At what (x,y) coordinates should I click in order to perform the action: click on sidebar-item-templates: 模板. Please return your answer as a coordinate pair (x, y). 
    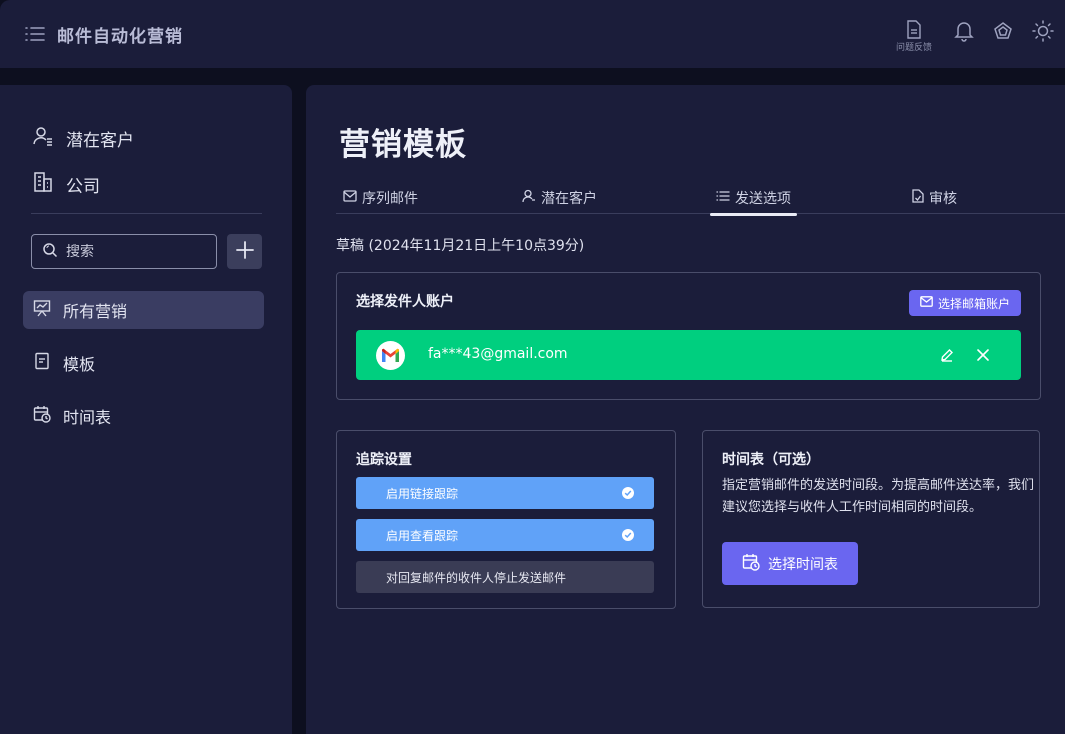
    Looking at the image, I should click on (143, 363).